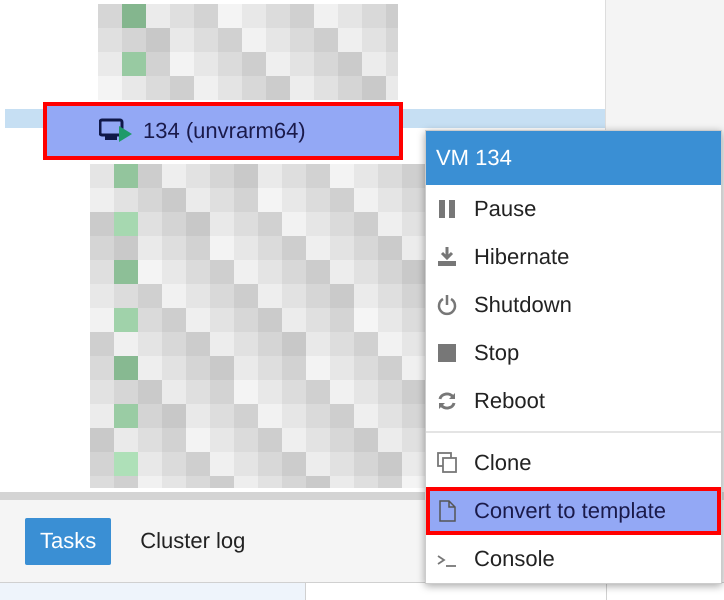 The image size is (724, 600). What do you see at coordinates (573, 353) in the screenshot?
I see `menu-item: Stop` at bounding box center [573, 353].